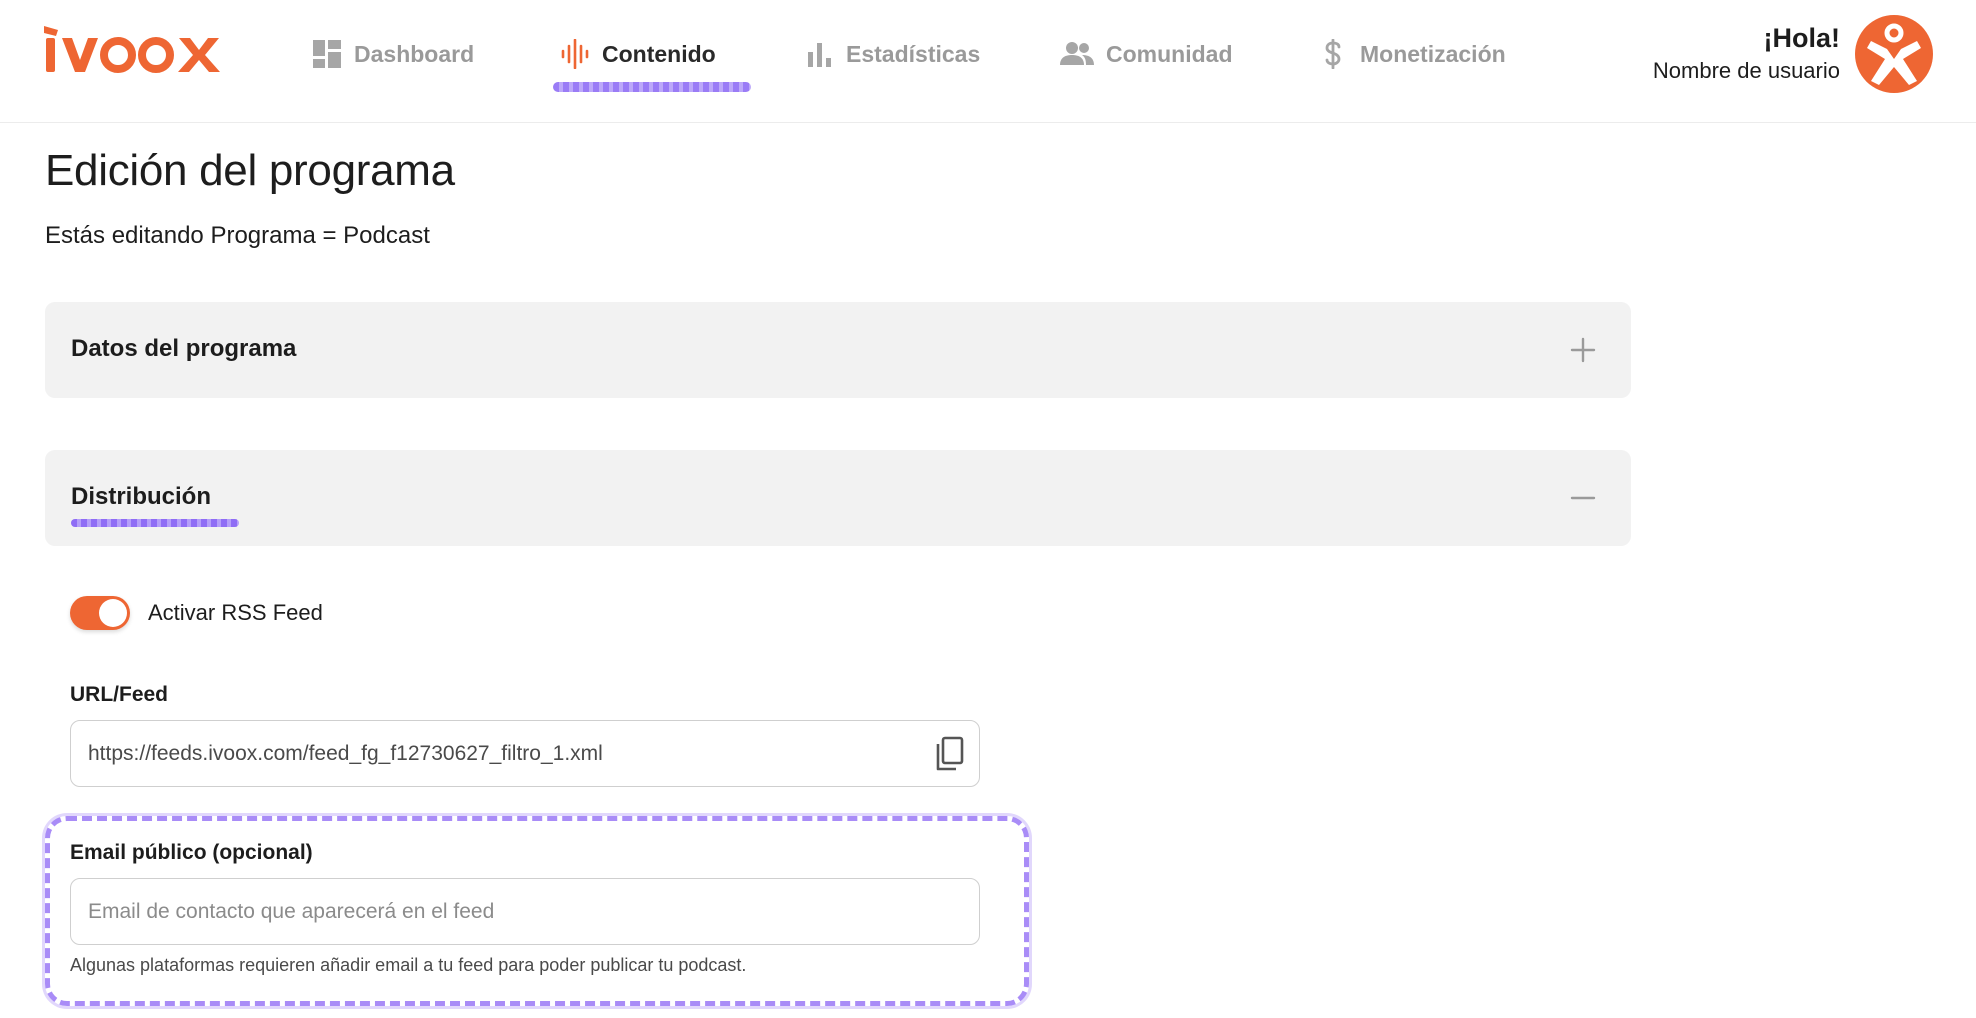  I want to click on accordion-distribucion-title: Distribución, so click(141, 496).